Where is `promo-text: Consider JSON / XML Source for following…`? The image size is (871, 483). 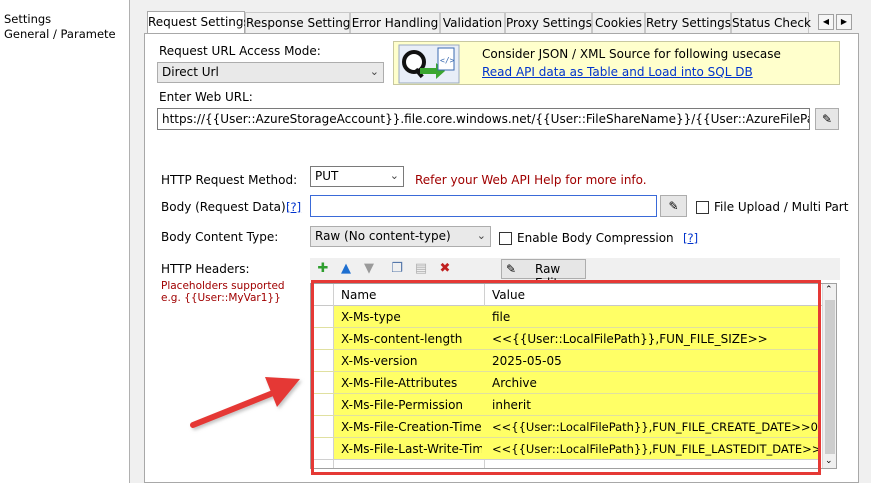 promo-text: Consider JSON / XML Source for following… is located at coordinates (631, 54).